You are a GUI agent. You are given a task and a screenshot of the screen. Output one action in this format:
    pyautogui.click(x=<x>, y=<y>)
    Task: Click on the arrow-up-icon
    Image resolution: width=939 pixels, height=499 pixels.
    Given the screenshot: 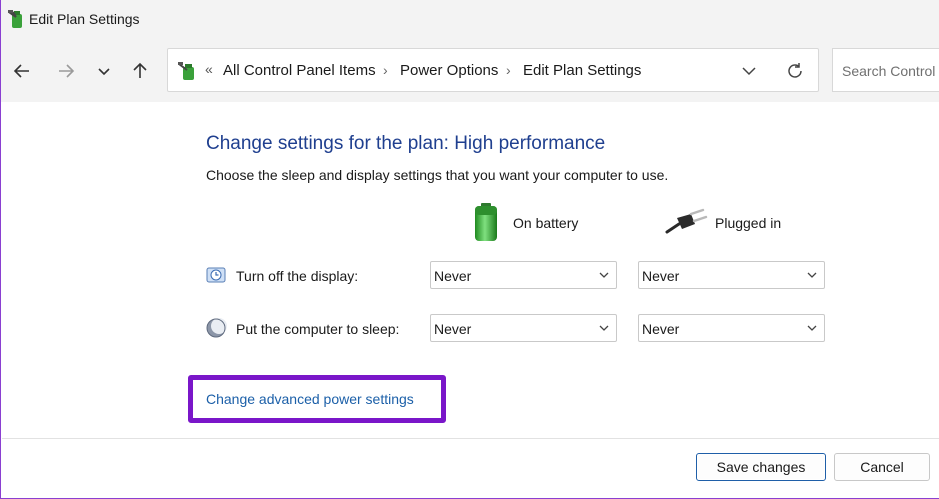 What is the action you would take?
    pyautogui.click(x=140, y=70)
    